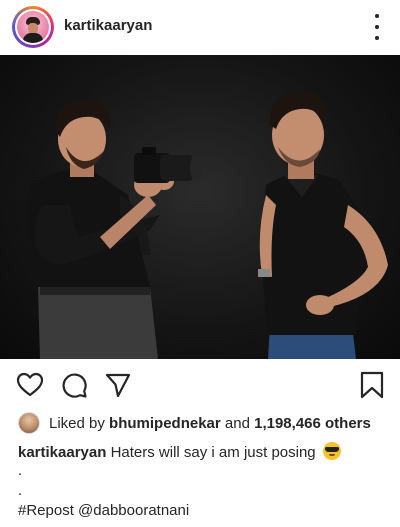 This screenshot has width=400, height=527. What do you see at coordinates (30, 385) in the screenshot?
I see `heart-icon` at bounding box center [30, 385].